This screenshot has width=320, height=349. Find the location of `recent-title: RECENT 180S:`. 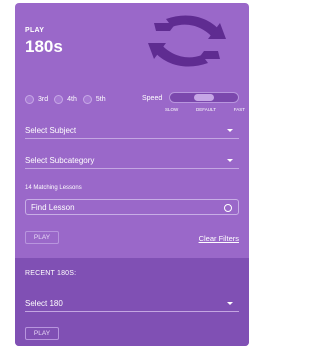

recent-title: RECENT 180S: is located at coordinates (51, 273).